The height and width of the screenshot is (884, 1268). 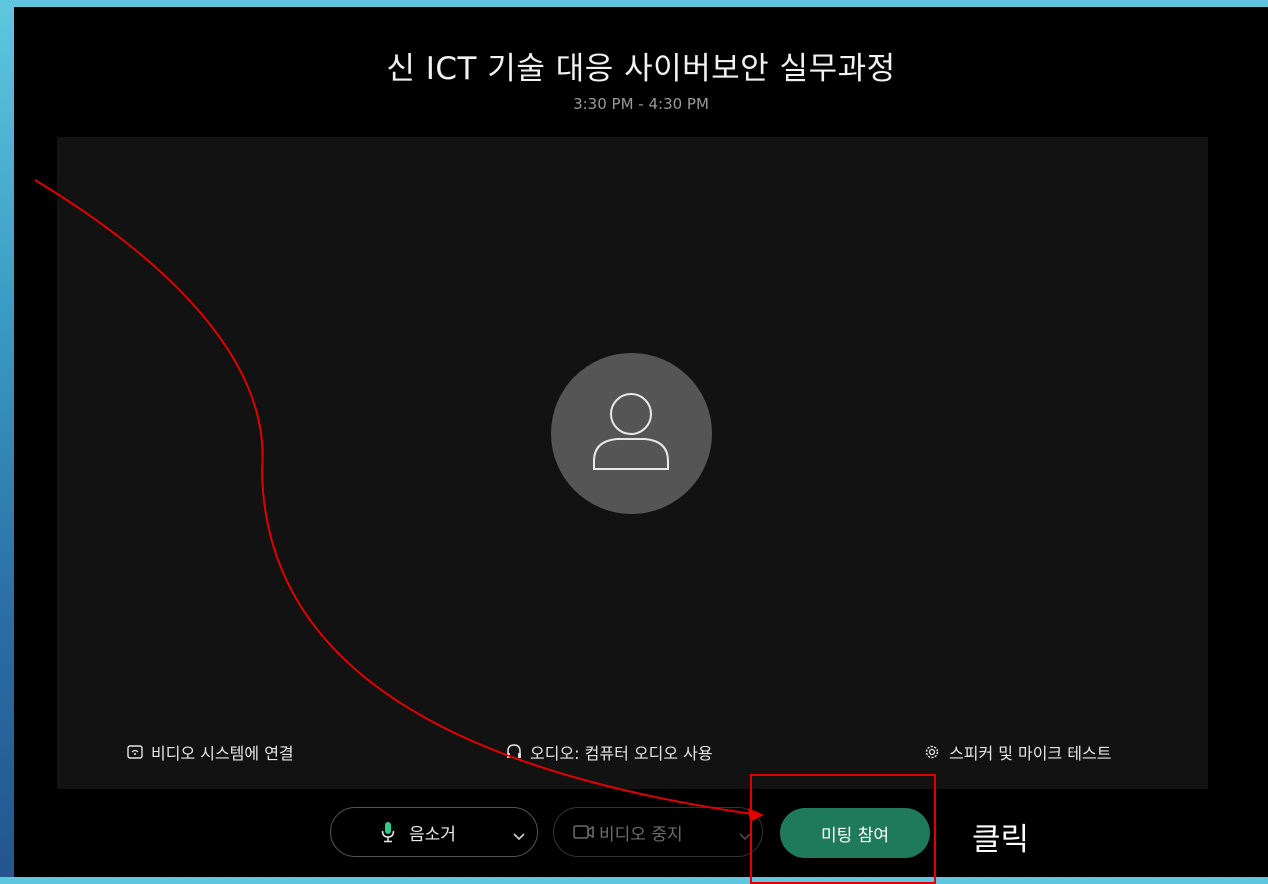 What do you see at coordinates (843, 829) in the screenshot?
I see `highlight-box` at bounding box center [843, 829].